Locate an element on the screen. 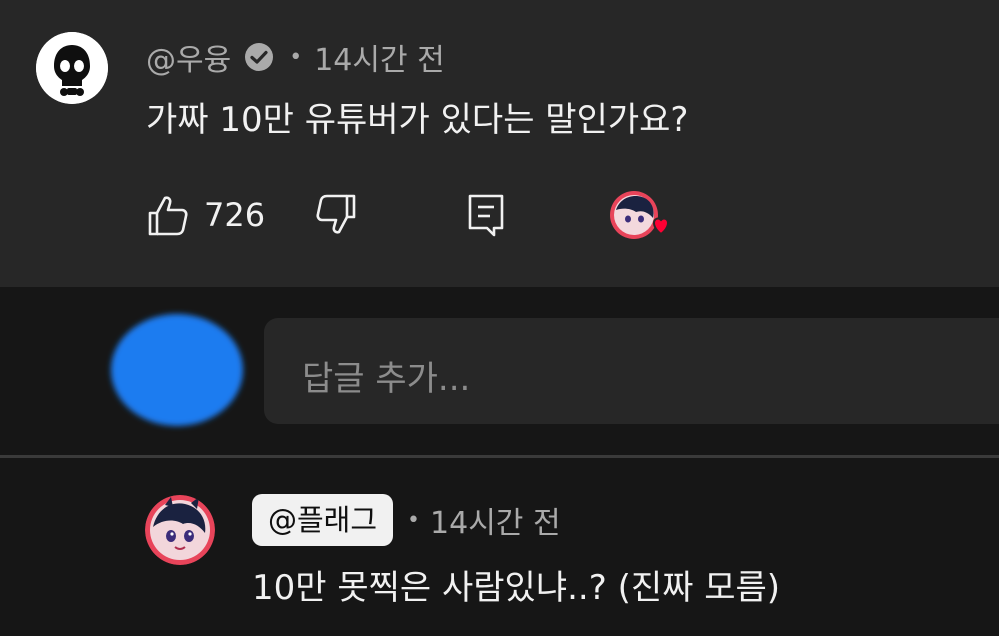  comment-header: @우융 • 14시간 전 is located at coordinates (295, 57).